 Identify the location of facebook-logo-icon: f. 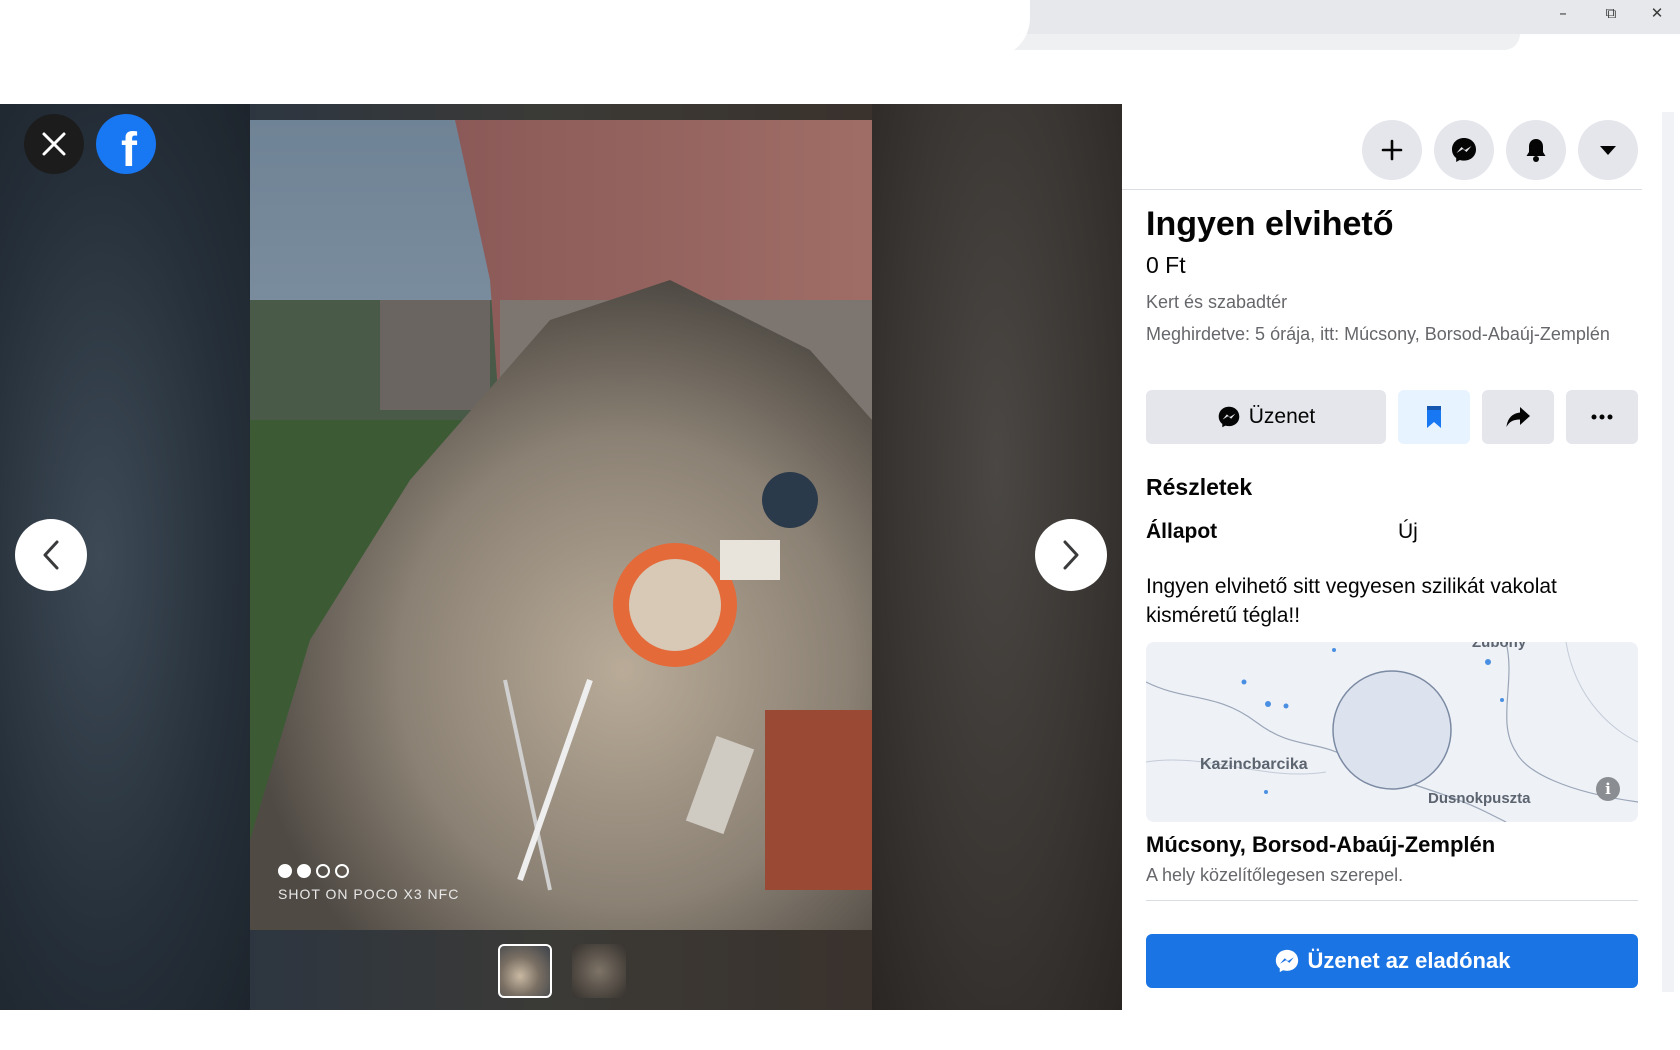
(129, 150).